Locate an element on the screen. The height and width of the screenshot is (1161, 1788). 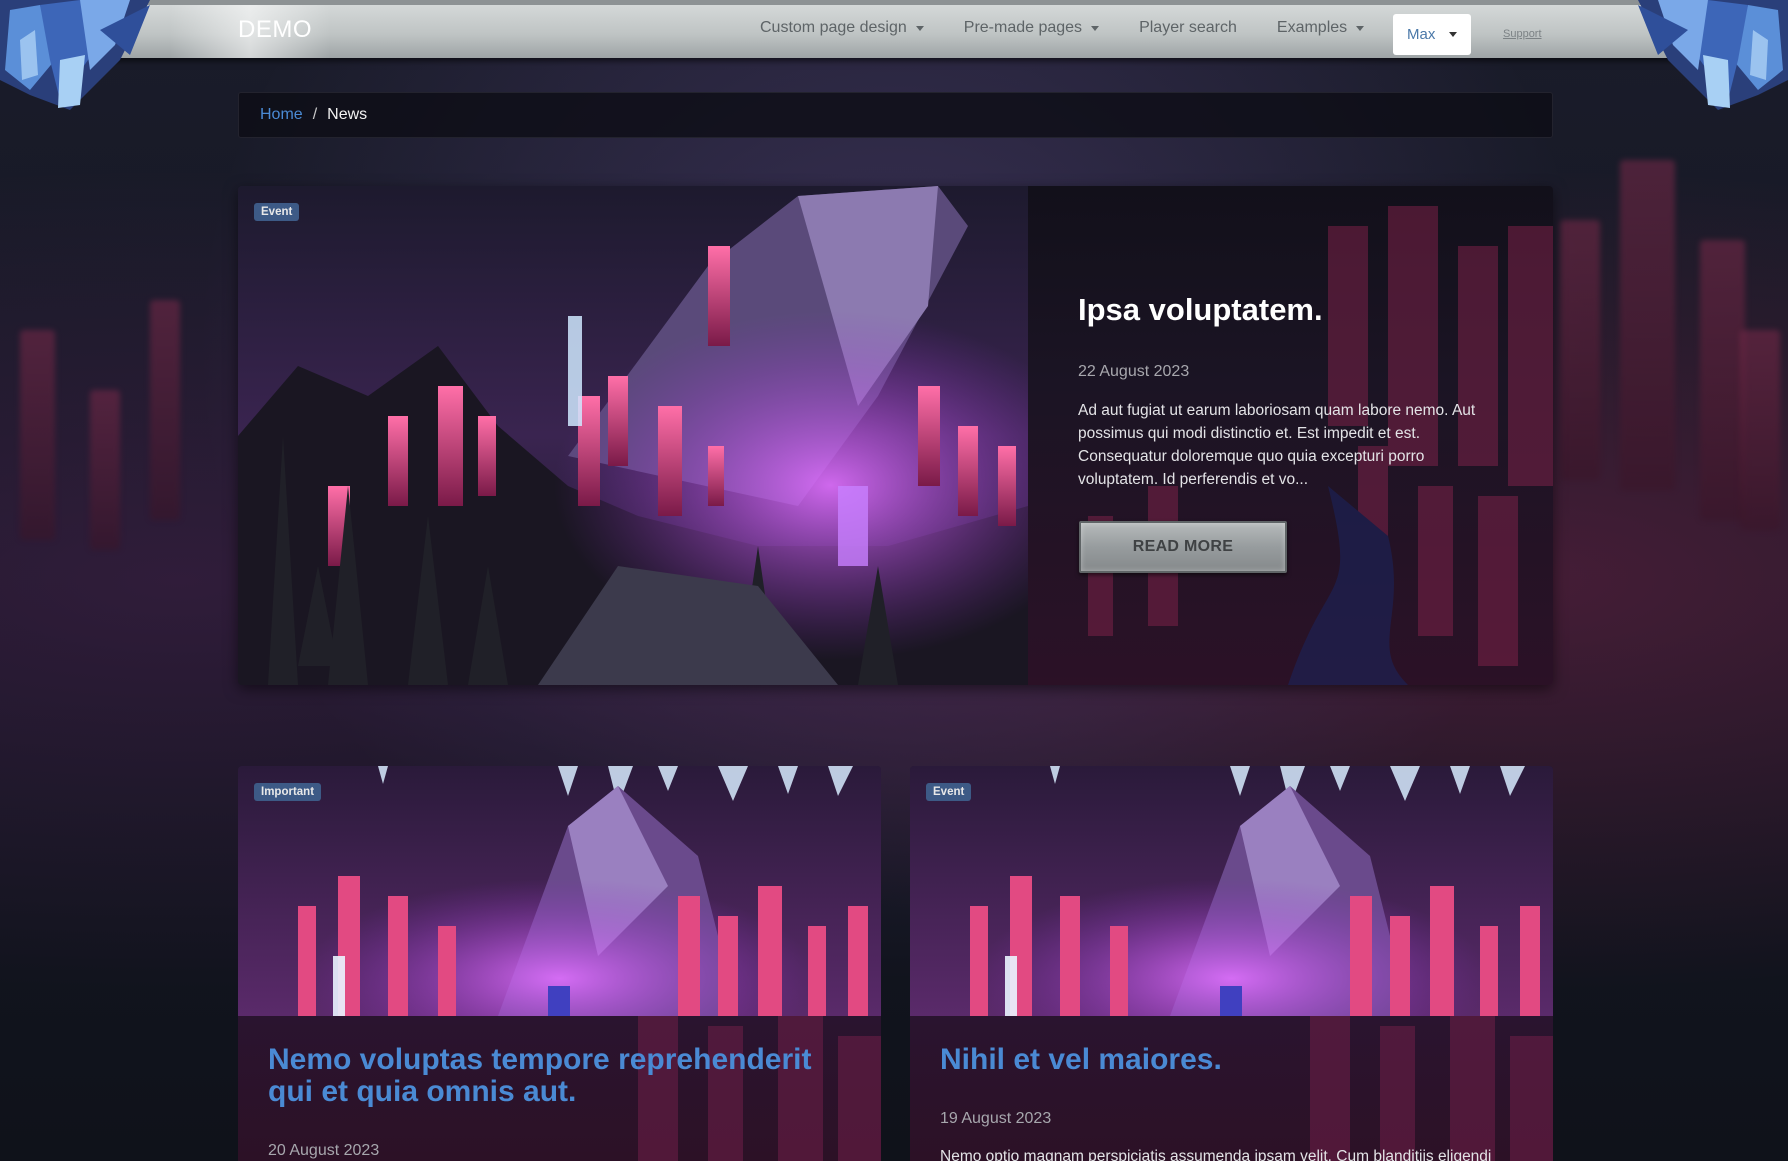
breadcrumb-home-link: Home is located at coordinates (281, 115).